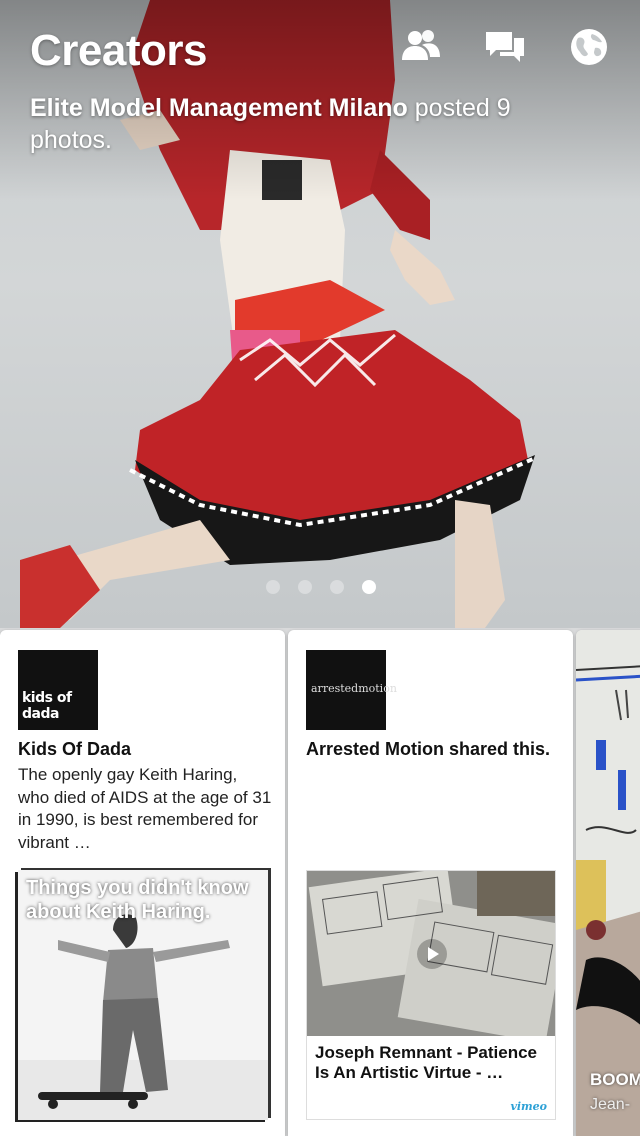 This screenshot has height=1136, width=640. Describe the element at coordinates (118, 50) in the screenshot. I see `section-title: Creators` at that location.